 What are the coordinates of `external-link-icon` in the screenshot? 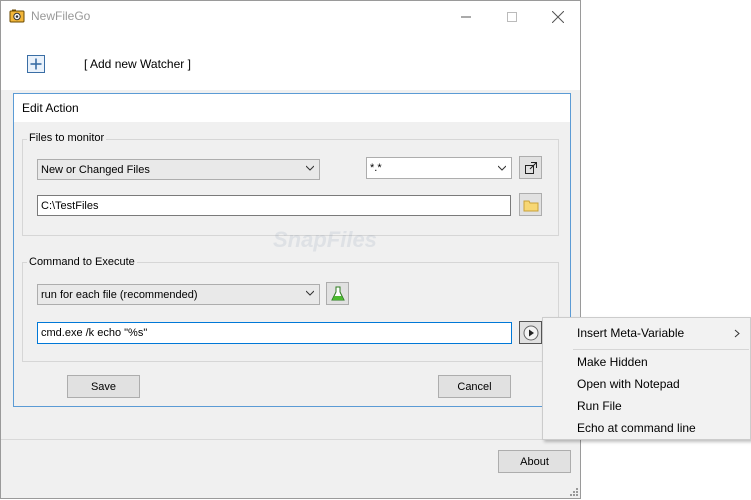 It's located at (530, 167).